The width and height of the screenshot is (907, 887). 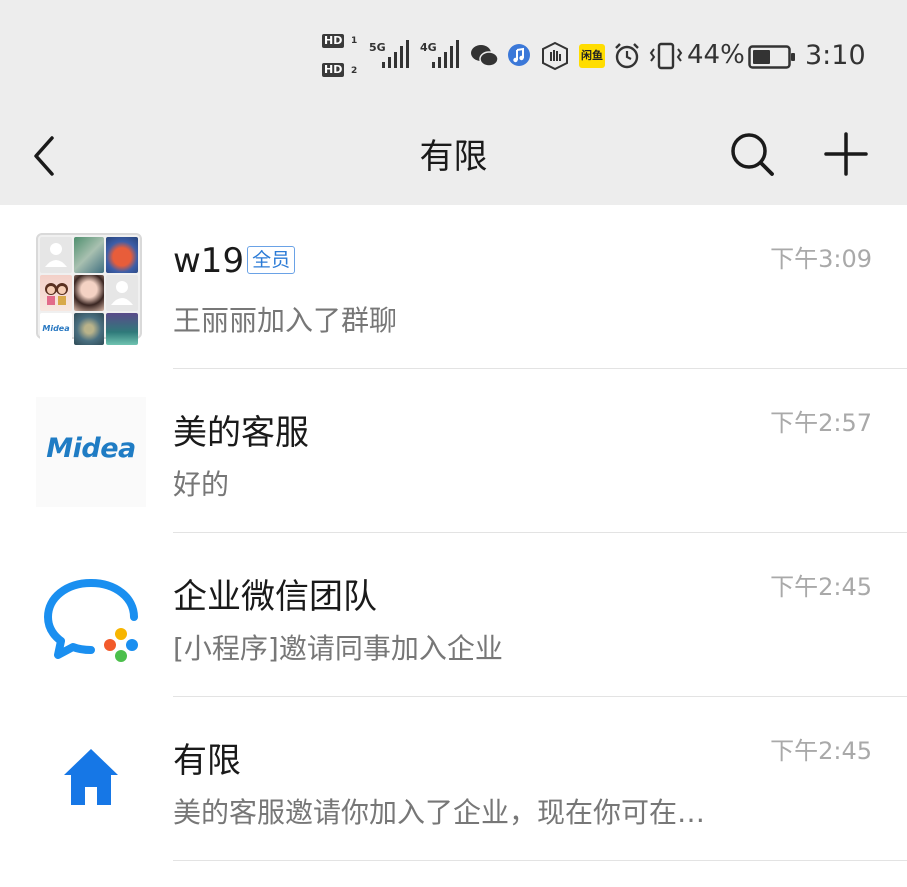 I want to click on conversation-preview: 王丽丽加入了群聊, so click(x=285, y=320).